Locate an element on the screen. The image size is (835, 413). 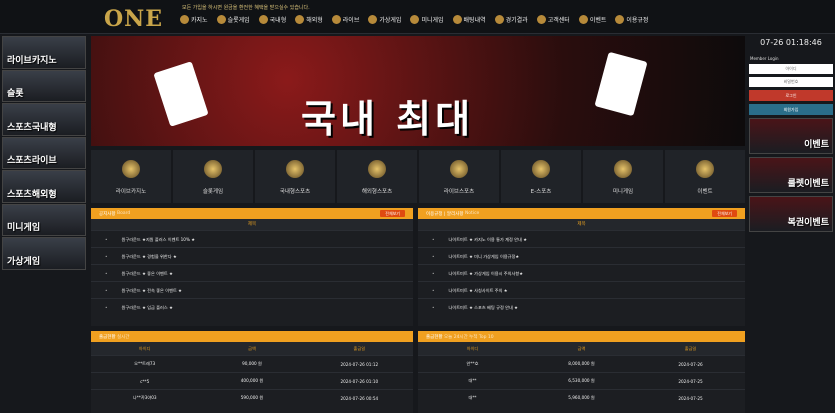
nav-item: 국내형 is located at coordinates (272, 19).